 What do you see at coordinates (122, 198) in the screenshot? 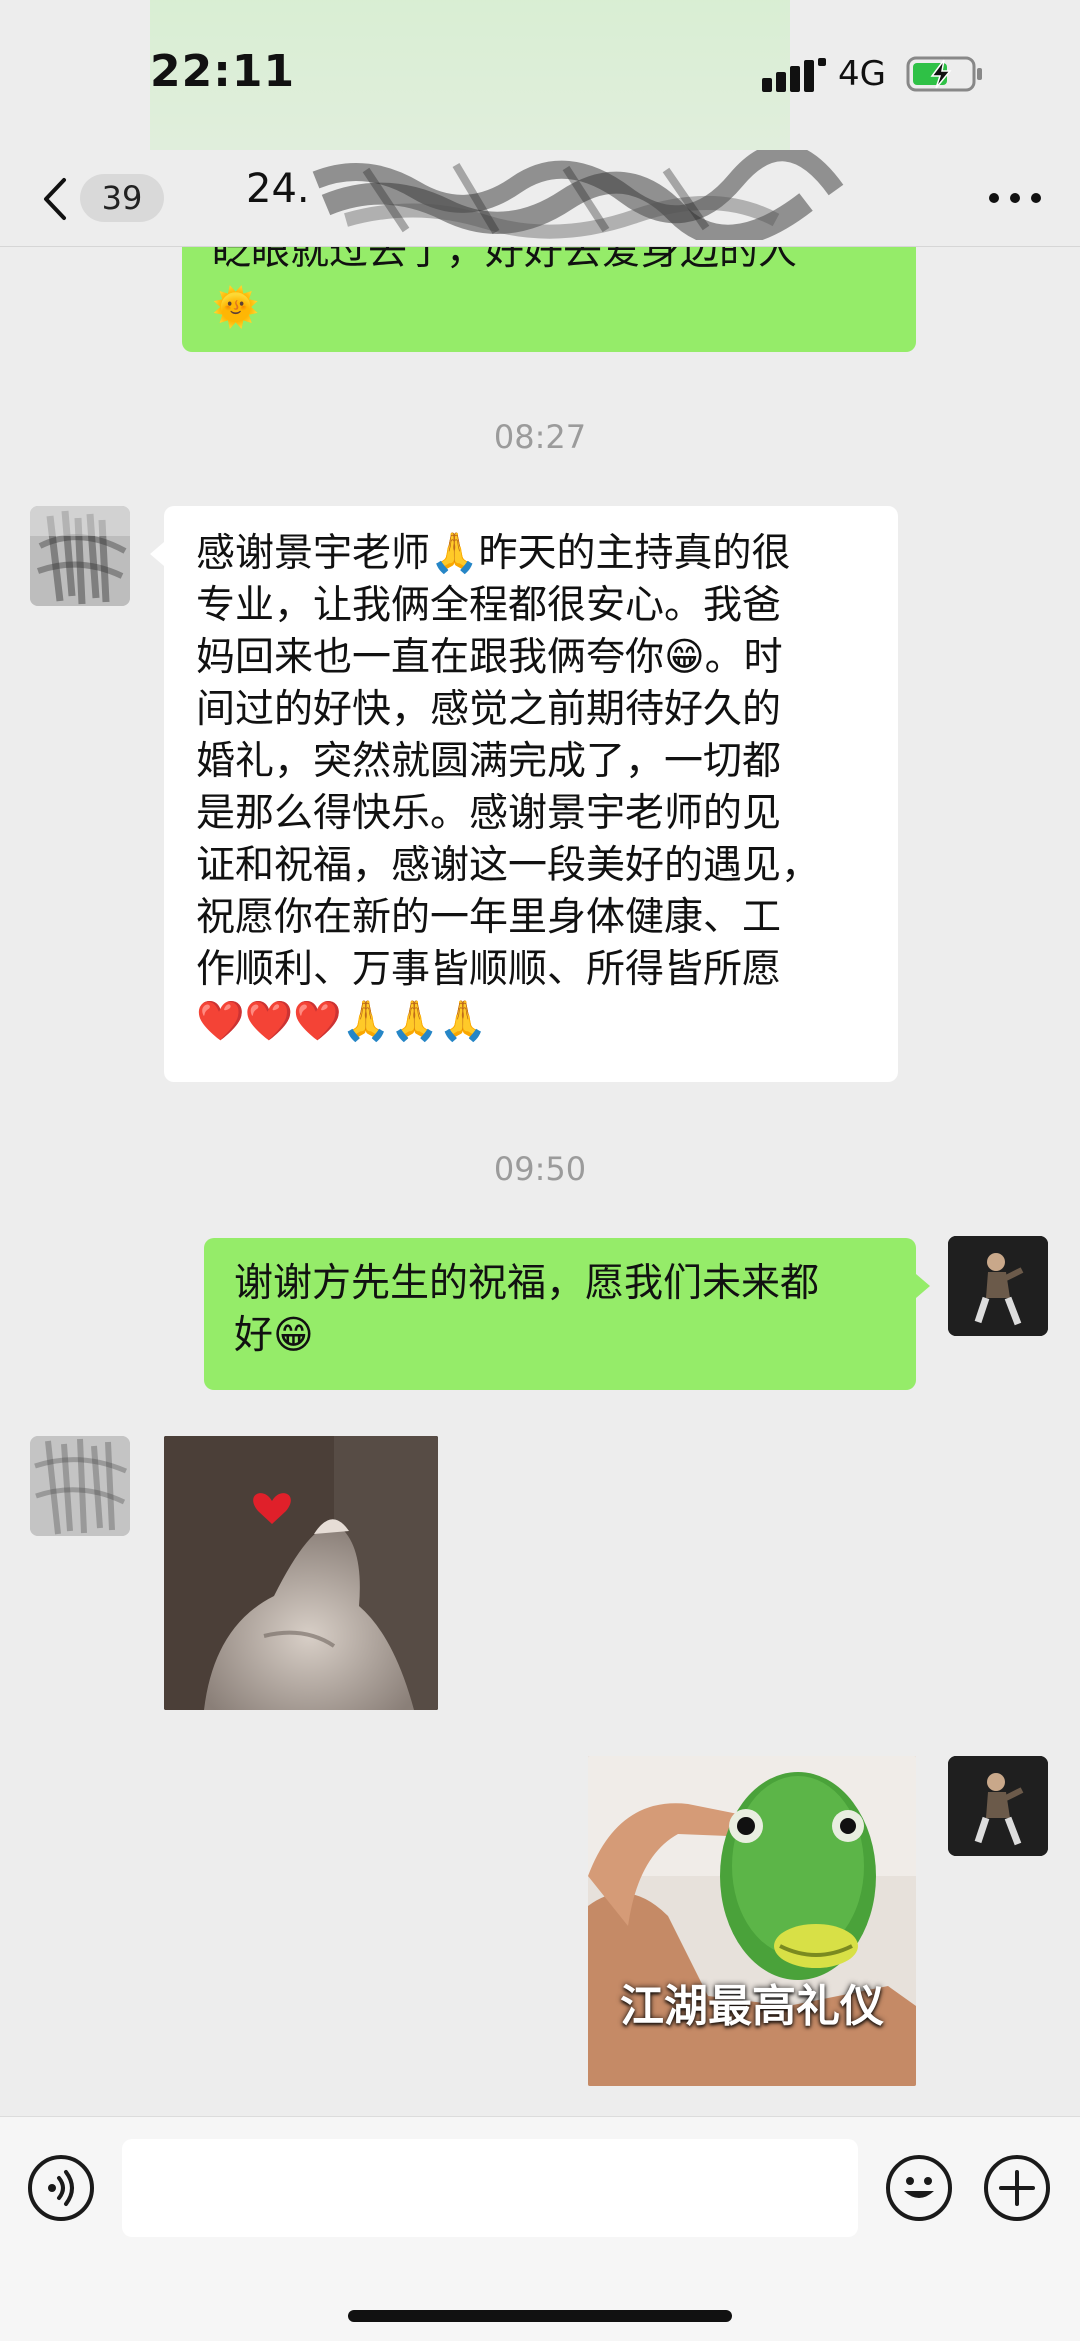
I see `unread-count-badge: 39` at bounding box center [122, 198].